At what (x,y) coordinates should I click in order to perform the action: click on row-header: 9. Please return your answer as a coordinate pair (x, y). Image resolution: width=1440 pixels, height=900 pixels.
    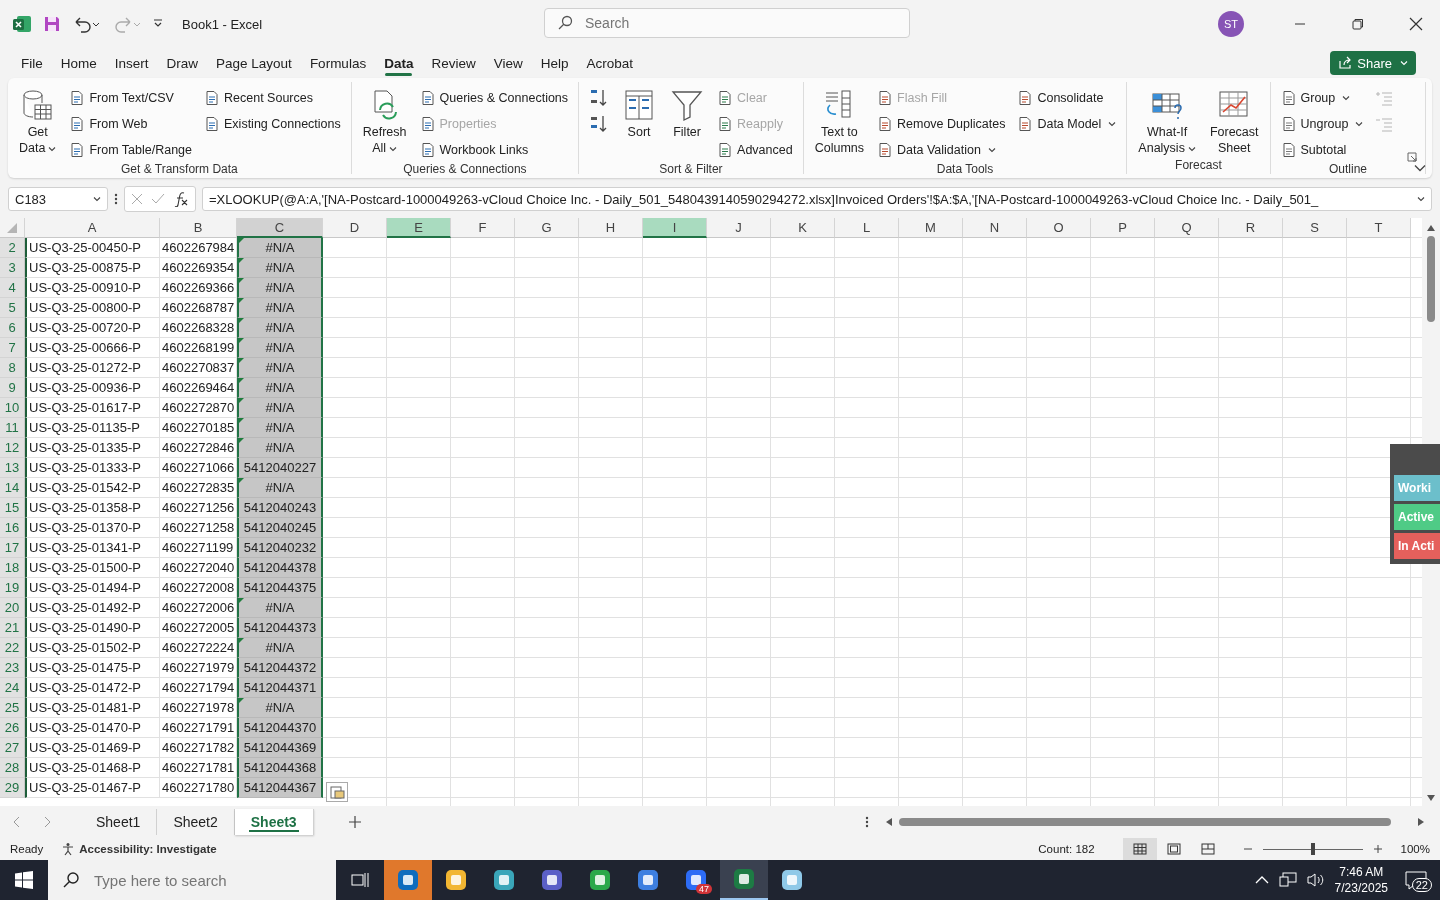
    Looking at the image, I should click on (12, 388).